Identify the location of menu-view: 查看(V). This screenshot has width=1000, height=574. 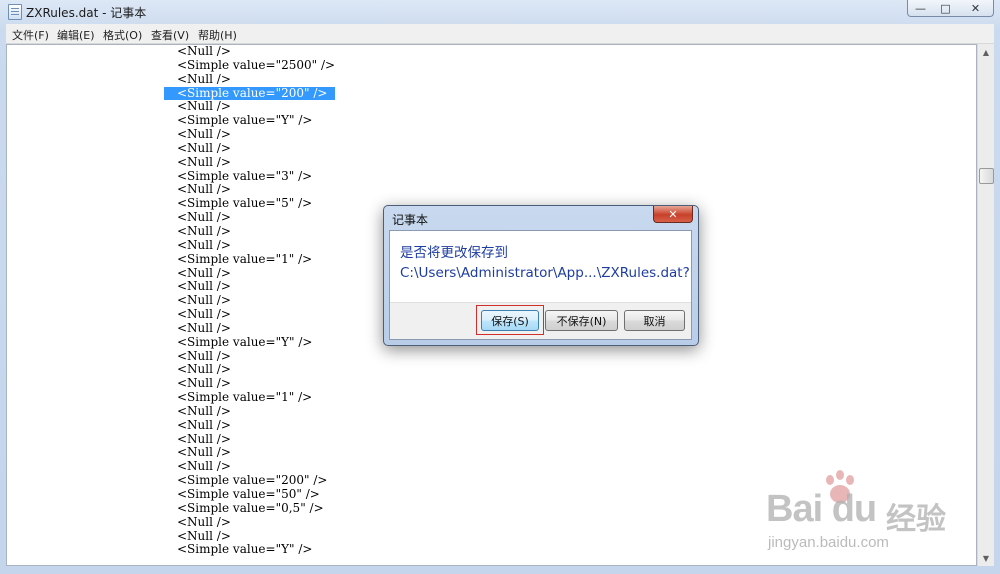
(170, 35).